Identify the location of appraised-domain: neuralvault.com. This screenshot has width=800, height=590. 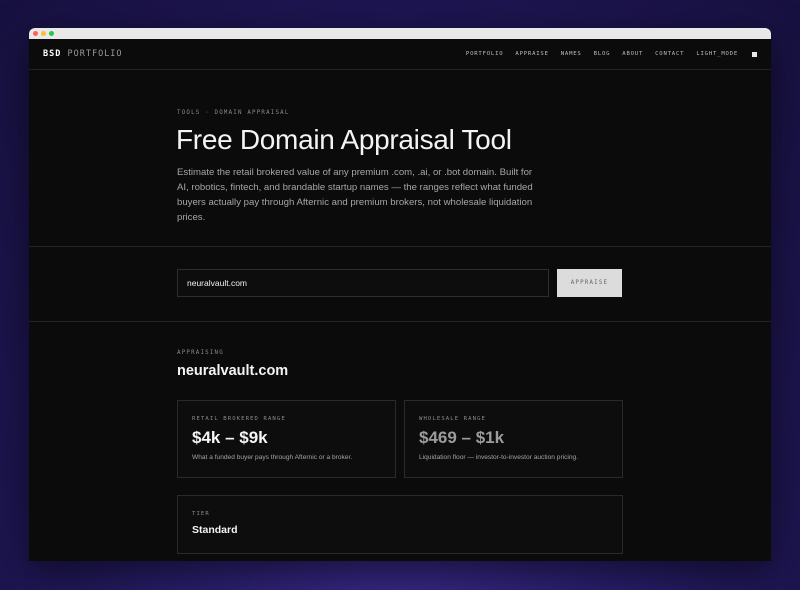
(233, 371).